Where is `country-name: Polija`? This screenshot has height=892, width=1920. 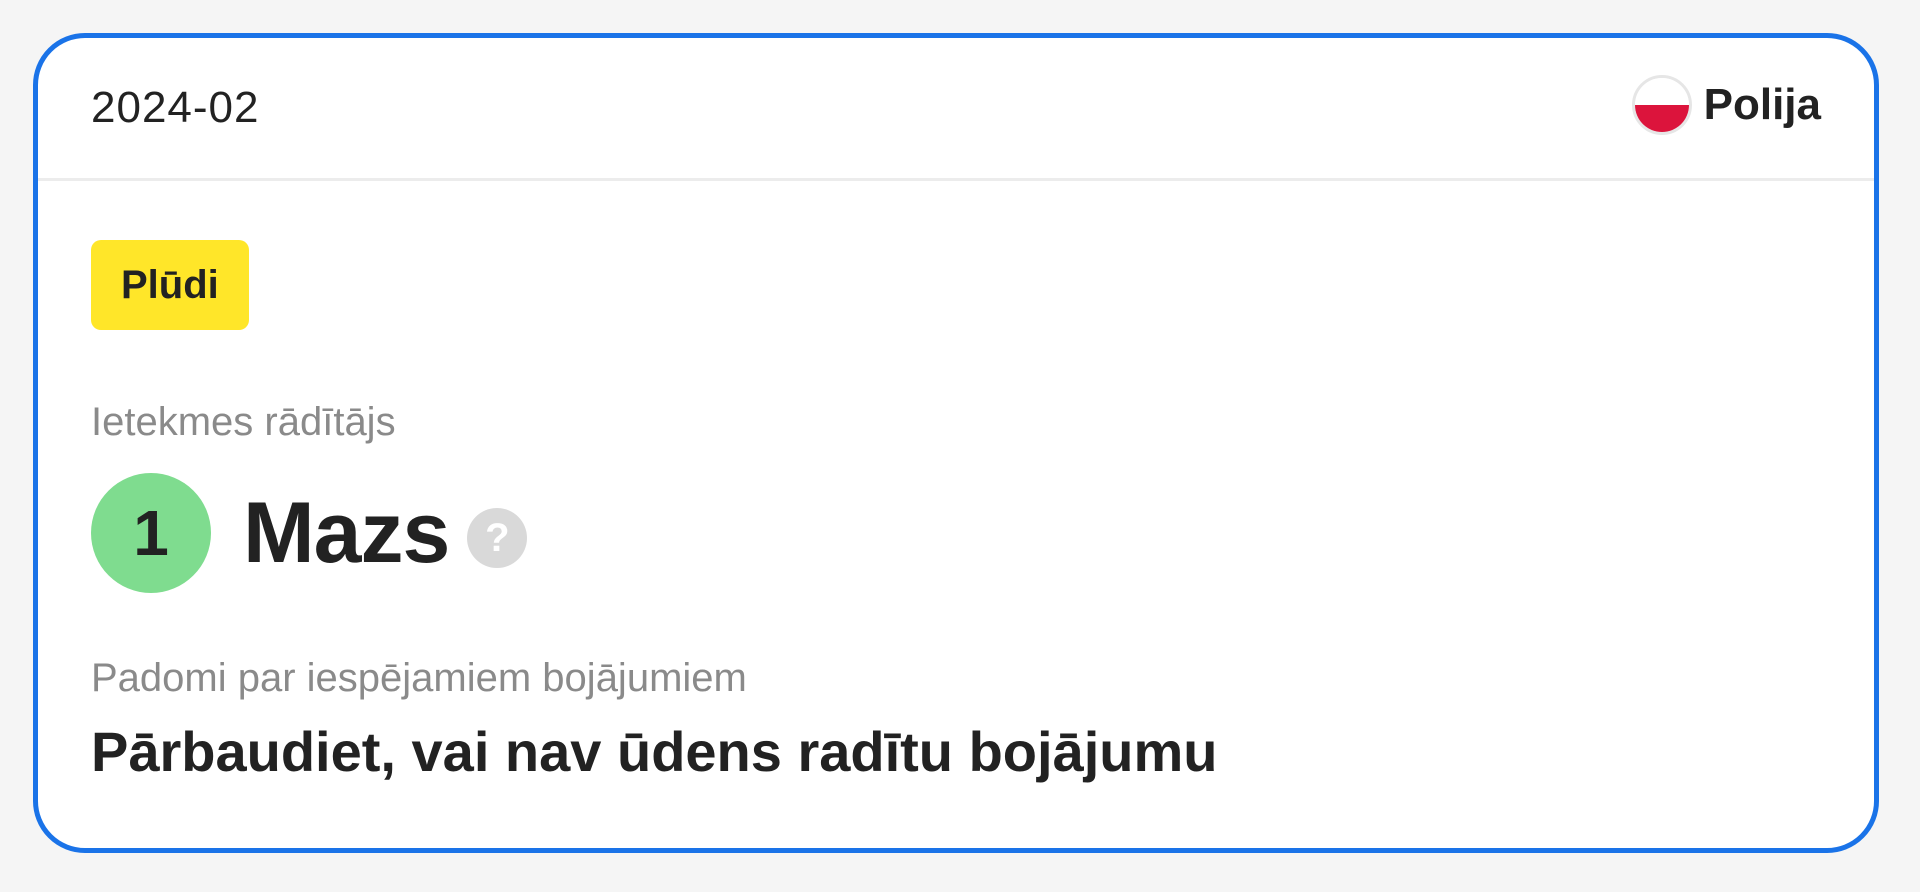 country-name: Polija is located at coordinates (1762, 104).